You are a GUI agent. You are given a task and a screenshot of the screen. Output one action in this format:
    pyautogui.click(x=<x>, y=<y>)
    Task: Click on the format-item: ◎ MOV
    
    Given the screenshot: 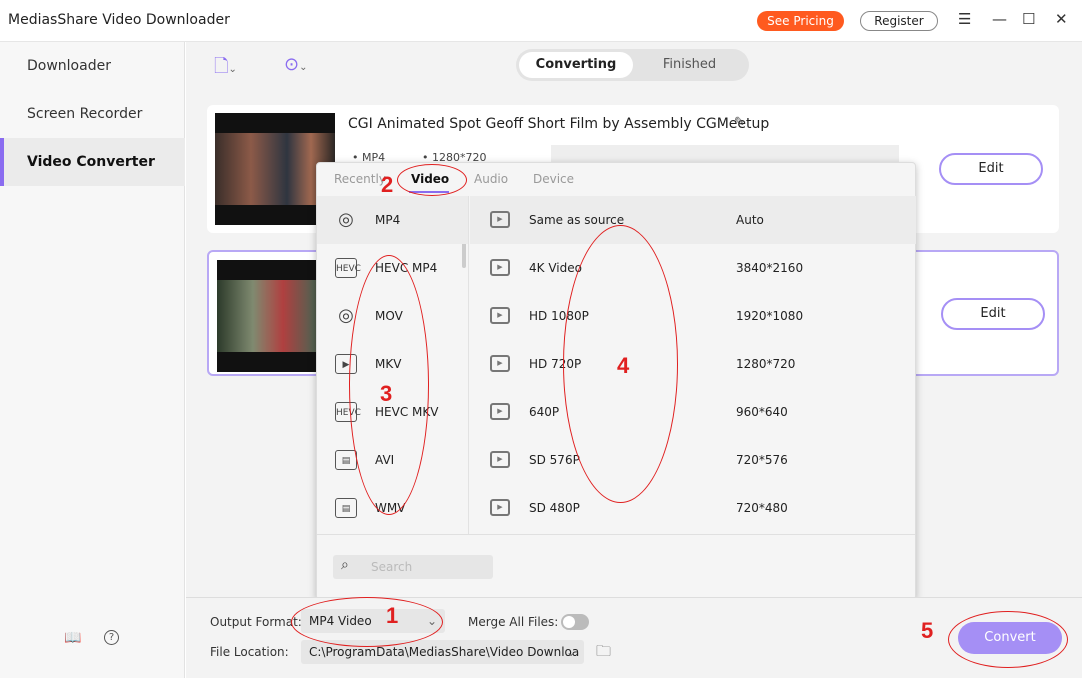 What is the action you would take?
    pyautogui.click(x=392, y=316)
    